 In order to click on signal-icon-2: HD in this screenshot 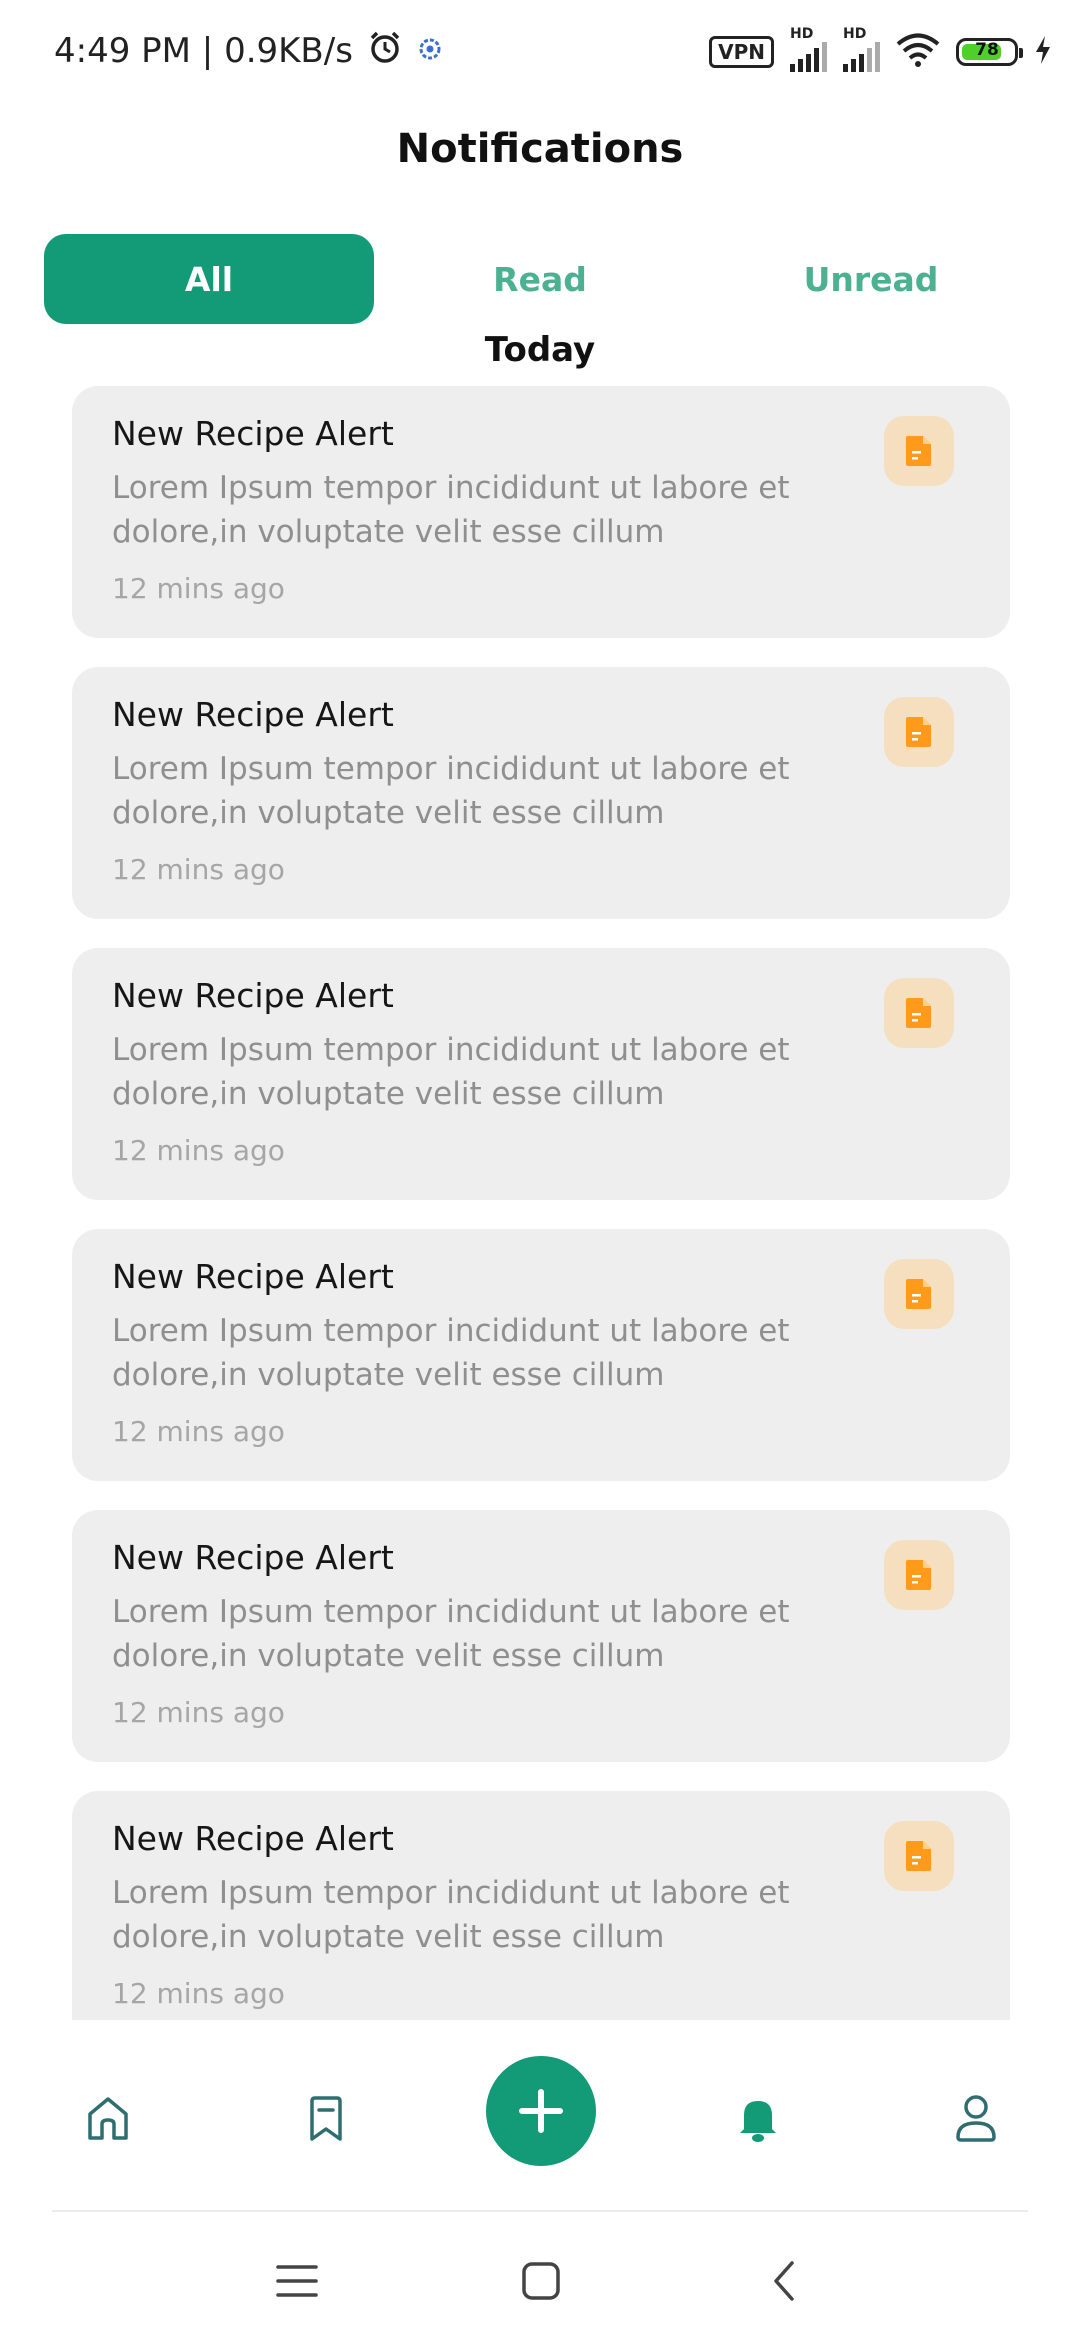, I will do `click(861, 49)`.